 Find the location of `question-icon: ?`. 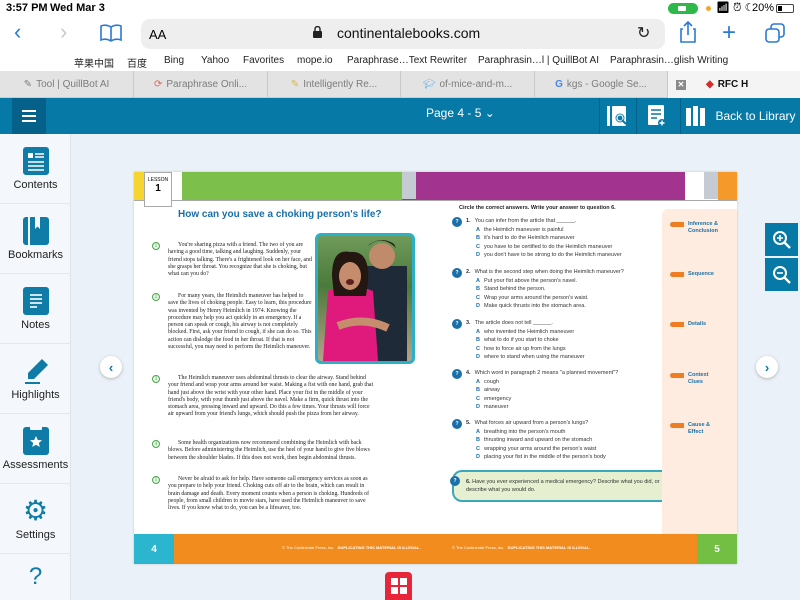

question-icon: ? is located at coordinates (457, 374).